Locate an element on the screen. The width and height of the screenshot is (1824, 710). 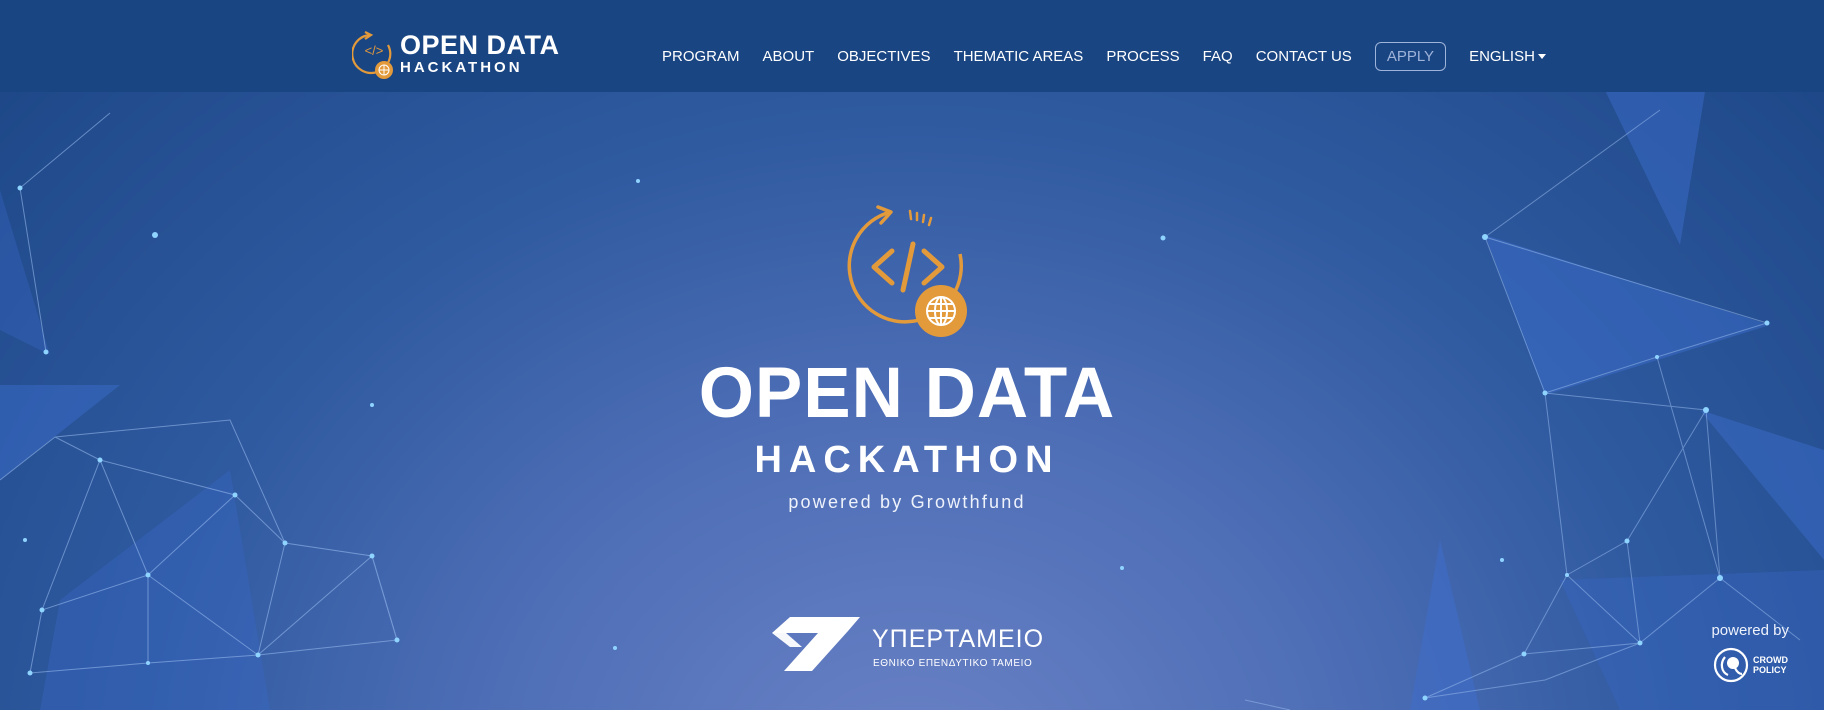
crowdpolicy-line1: CROWD is located at coordinates (1770, 660).